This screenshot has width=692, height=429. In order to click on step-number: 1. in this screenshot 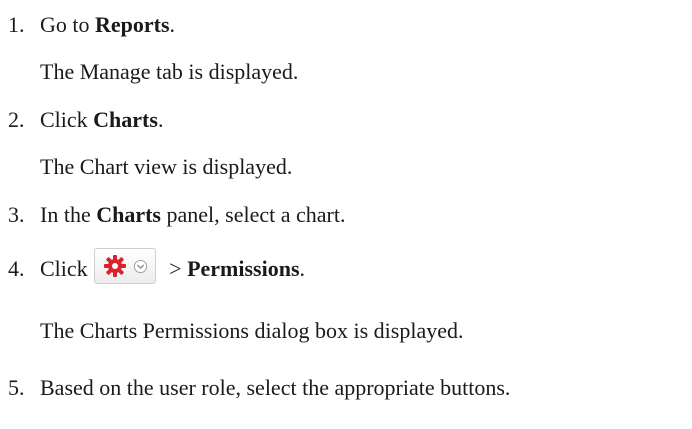, I will do `click(16, 24)`.